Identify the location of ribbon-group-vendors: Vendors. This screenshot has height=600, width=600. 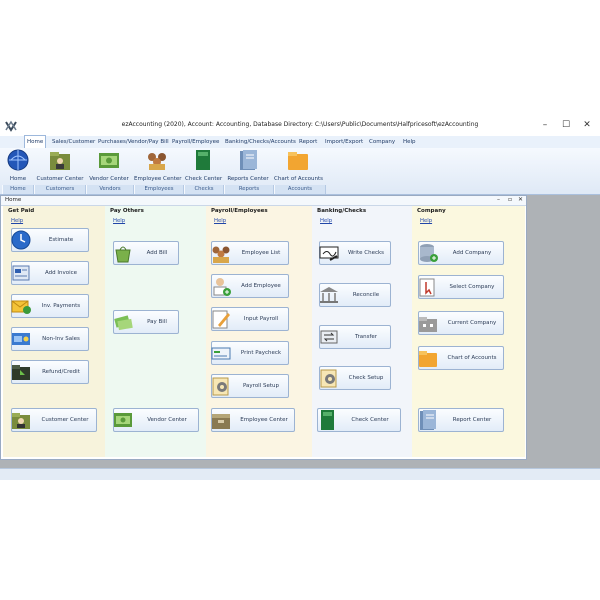
(110, 189).